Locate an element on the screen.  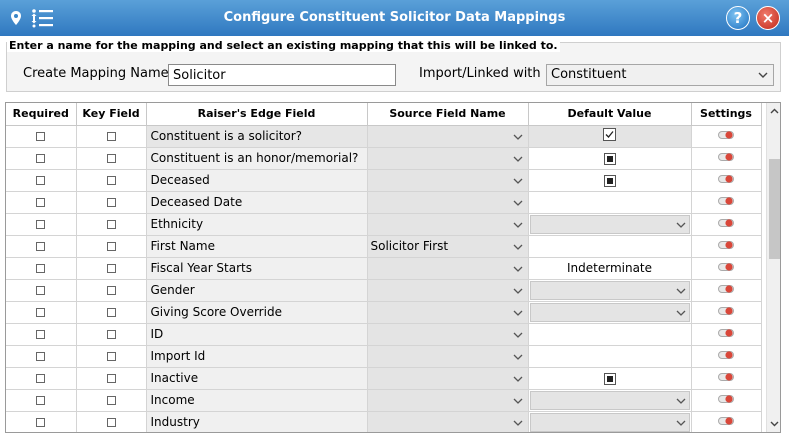
mapping-name-input is located at coordinates (282, 75).